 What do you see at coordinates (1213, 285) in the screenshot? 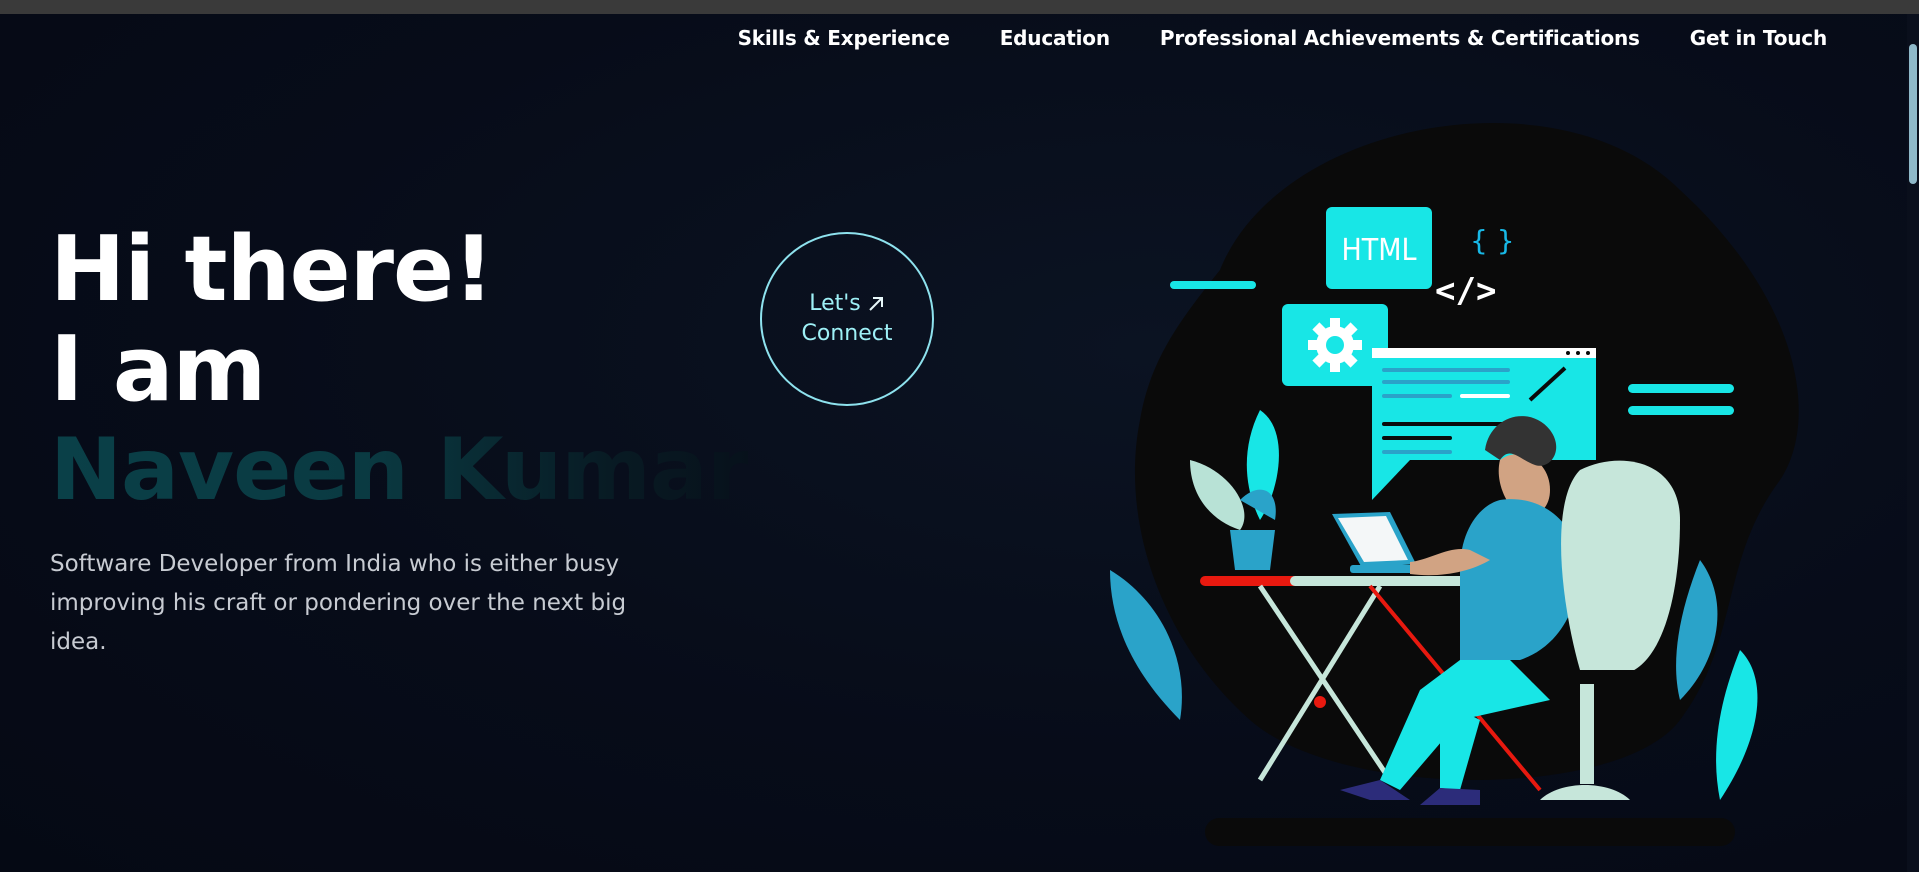
I see `deco-line-left` at bounding box center [1213, 285].